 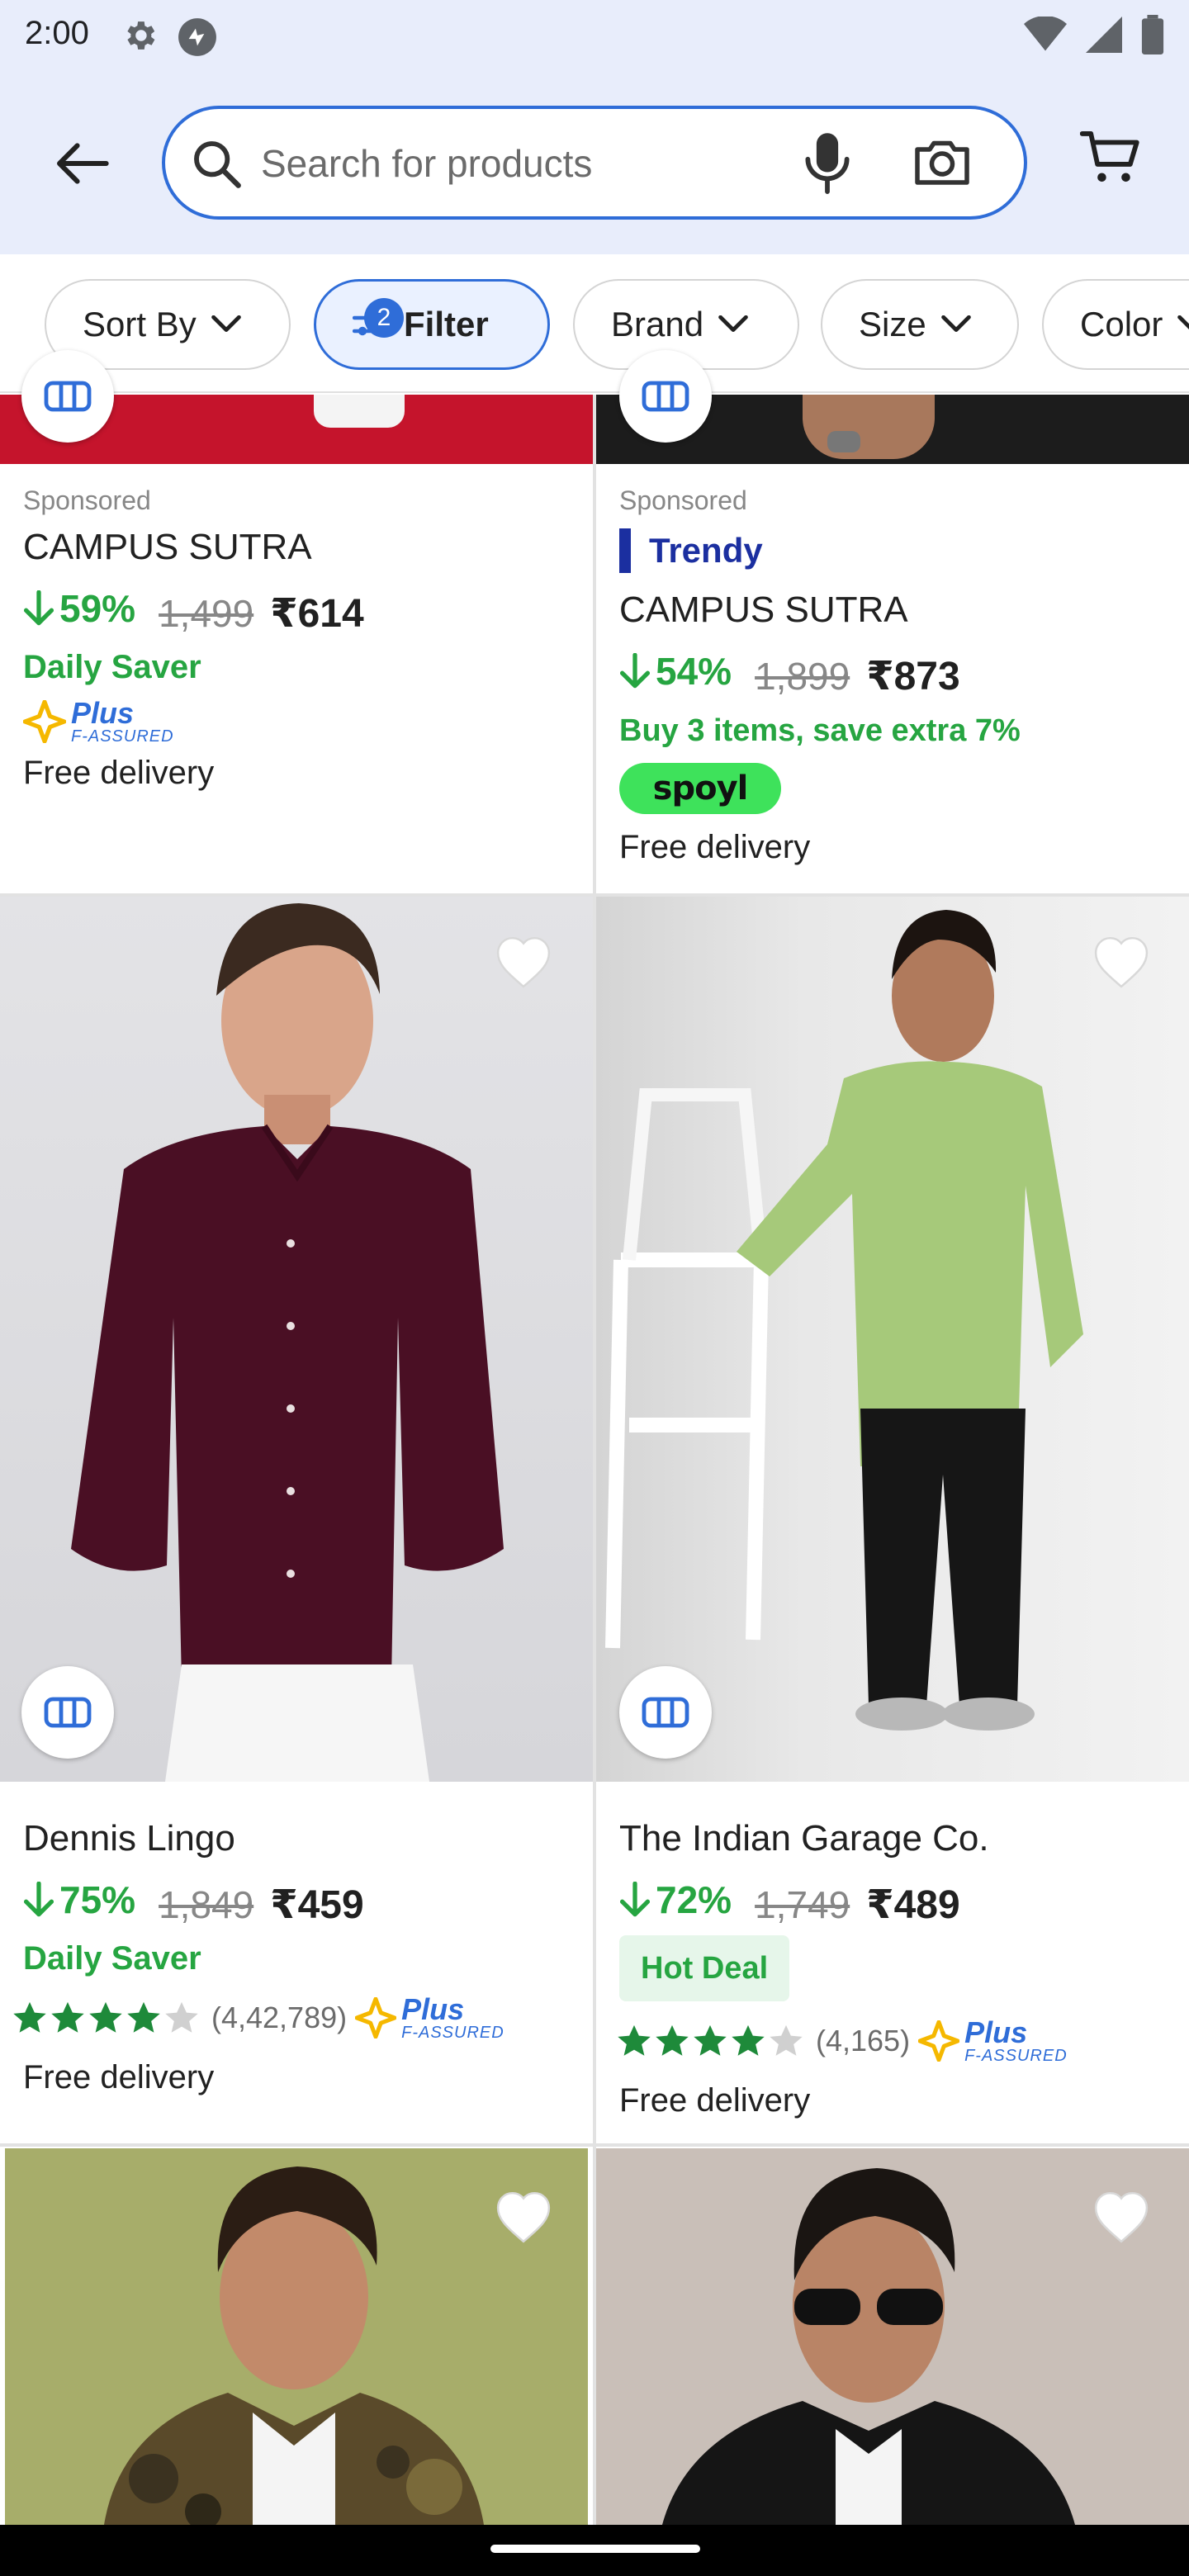 I want to click on sort-by-label: Sort By, so click(x=140, y=324).